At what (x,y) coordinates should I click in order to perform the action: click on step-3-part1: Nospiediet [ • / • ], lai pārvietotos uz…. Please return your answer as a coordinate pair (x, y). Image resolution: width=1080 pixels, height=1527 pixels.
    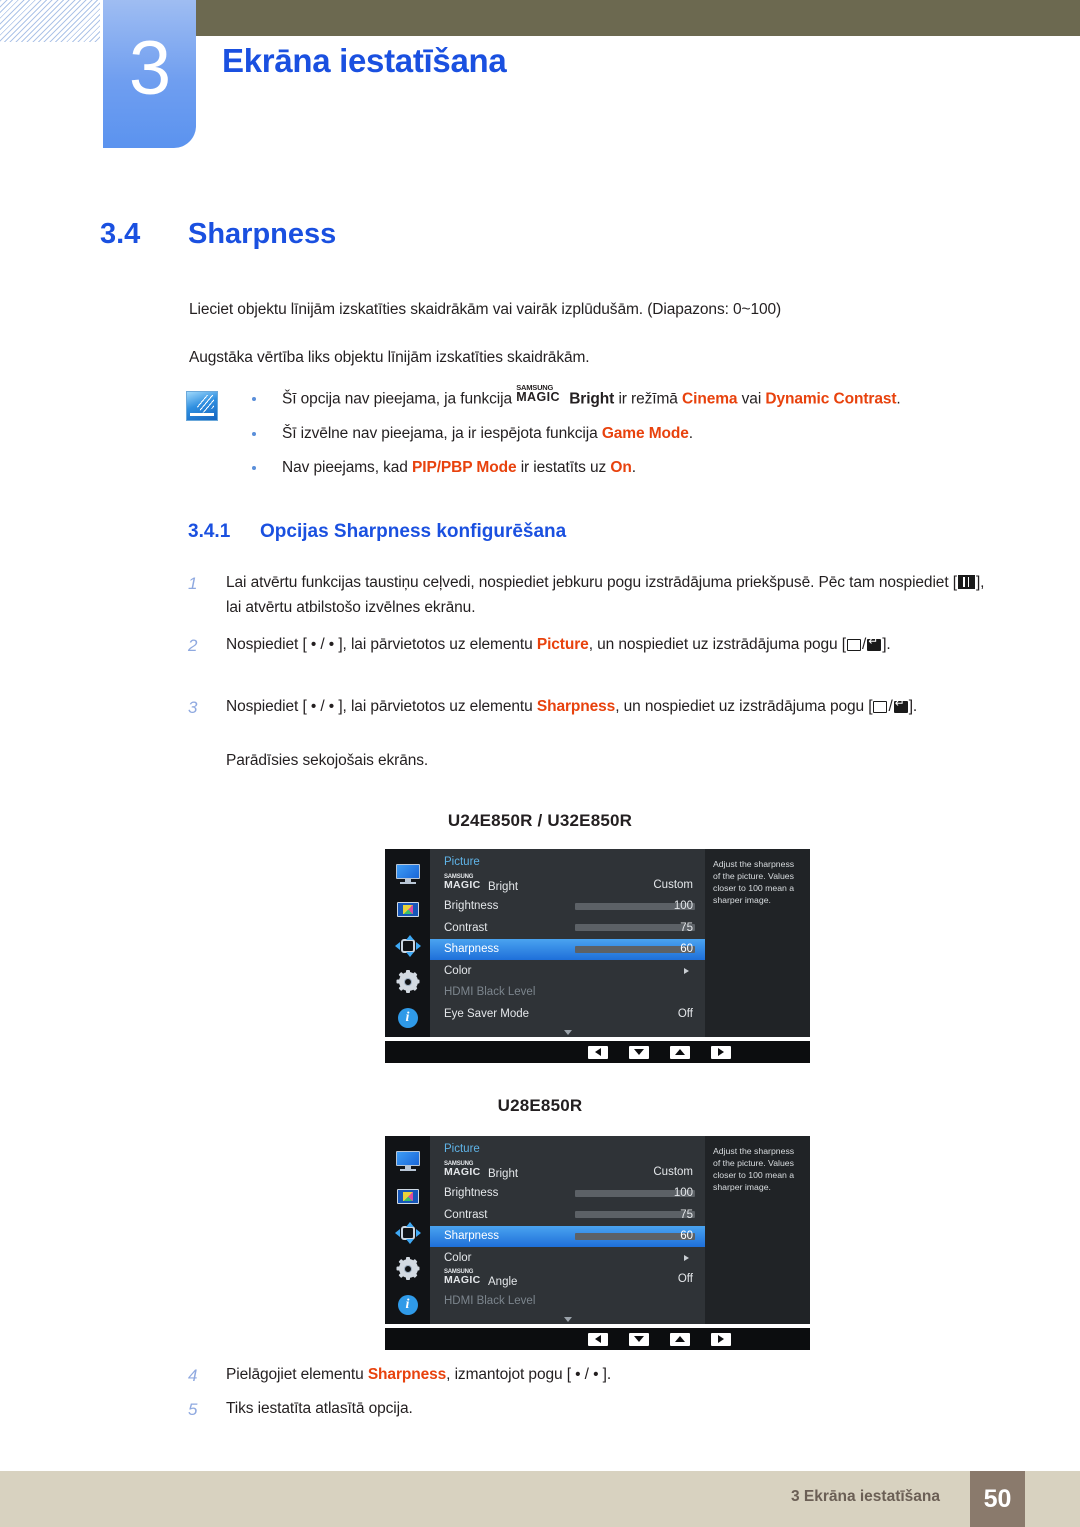
    Looking at the image, I should click on (381, 706).